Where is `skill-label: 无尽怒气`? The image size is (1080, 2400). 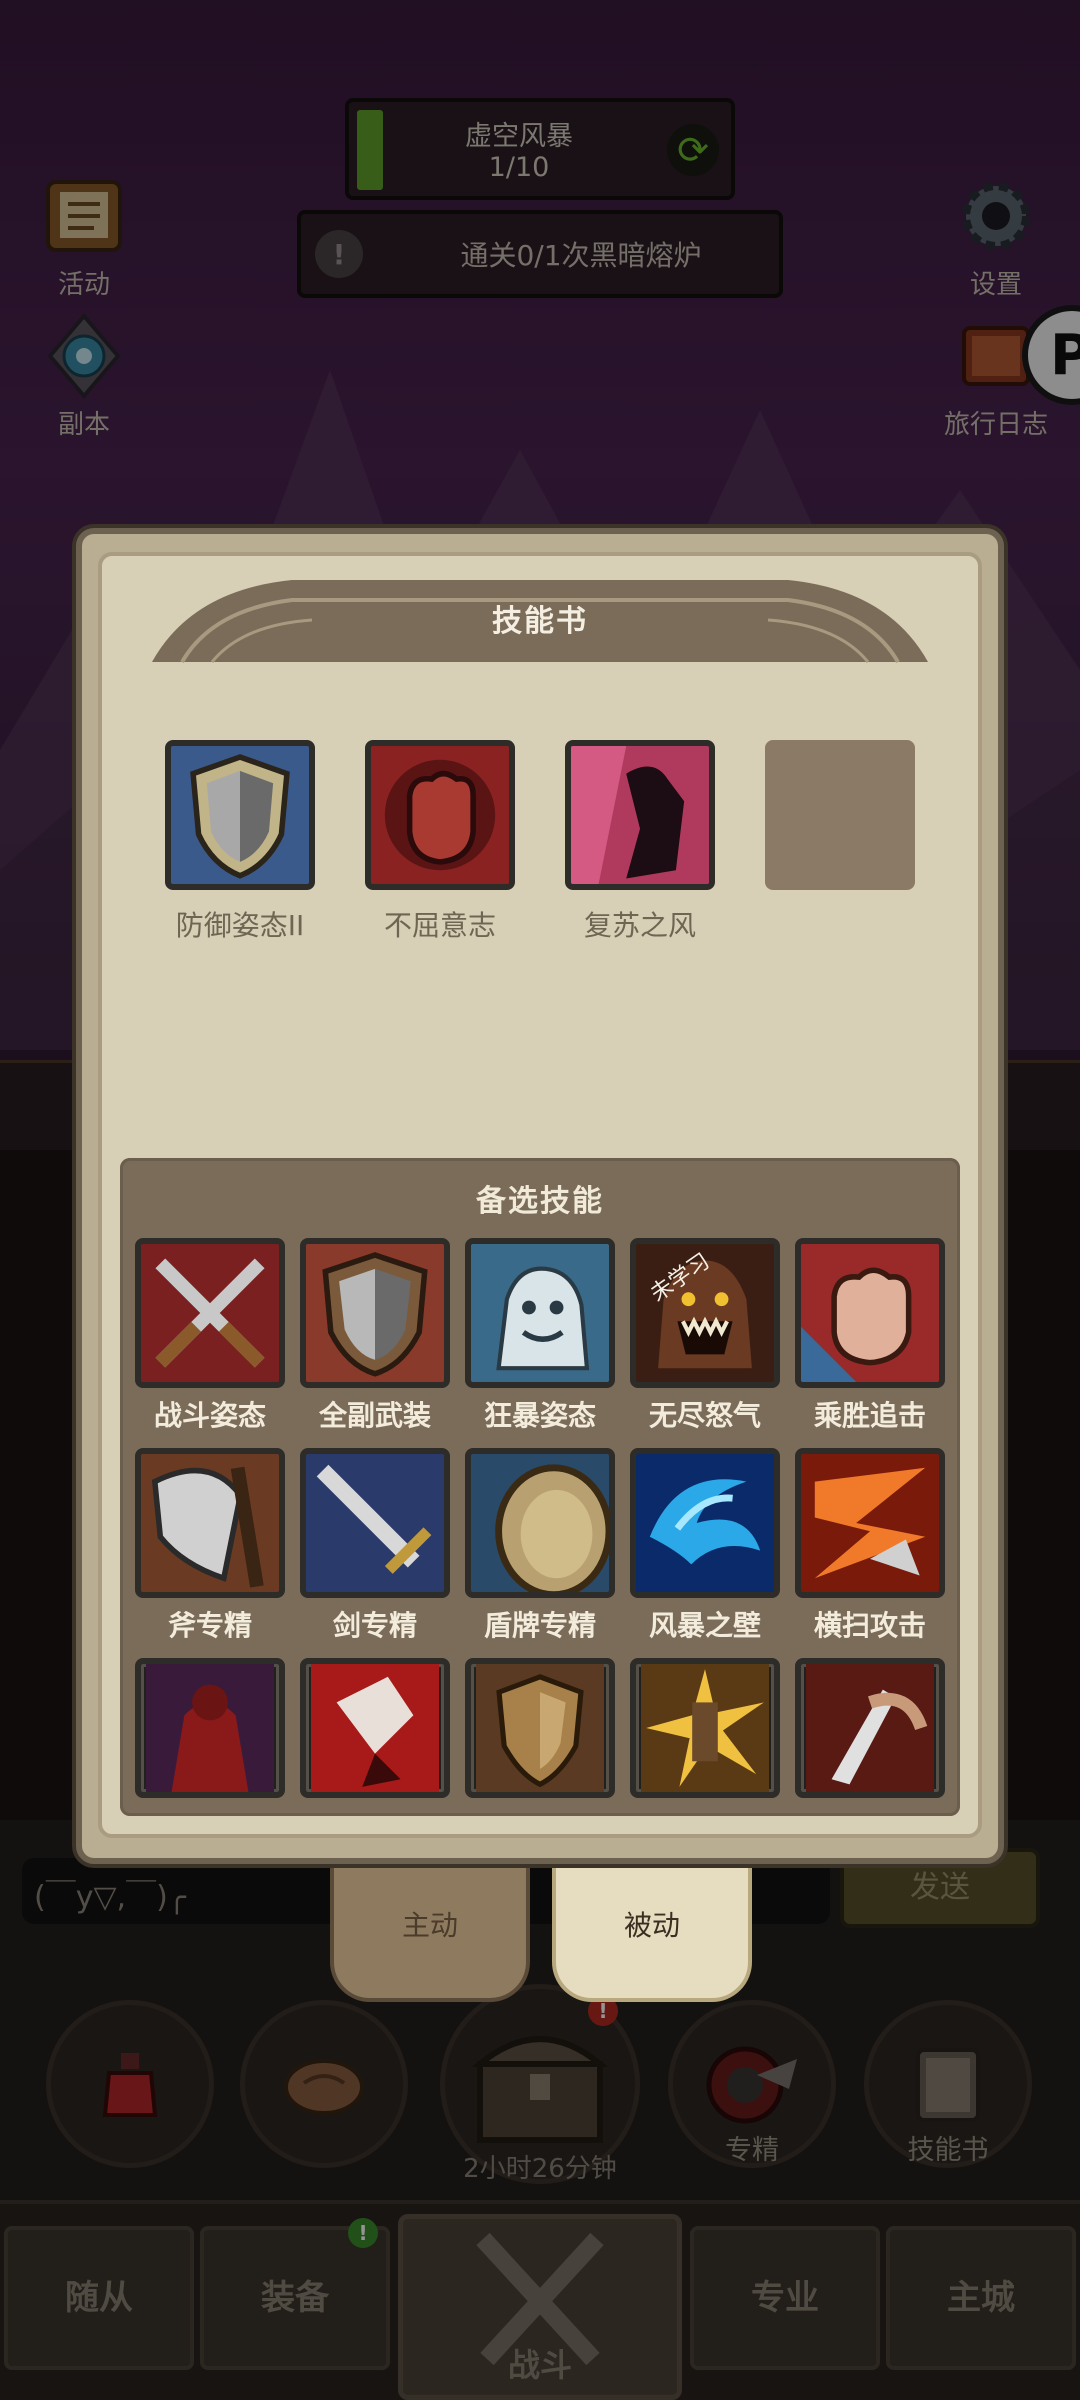
skill-label: 无尽怒气 is located at coordinates (704, 1415).